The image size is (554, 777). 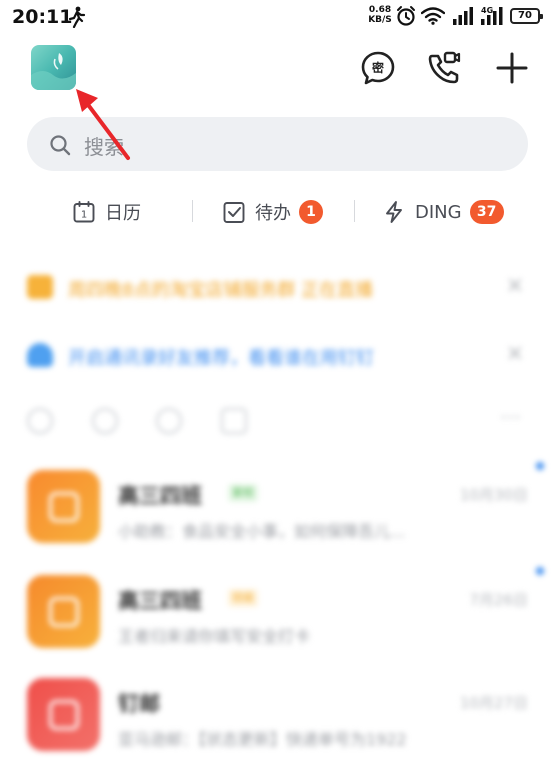 I want to click on net-speed: 0.68 KB/S, so click(x=380, y=15).